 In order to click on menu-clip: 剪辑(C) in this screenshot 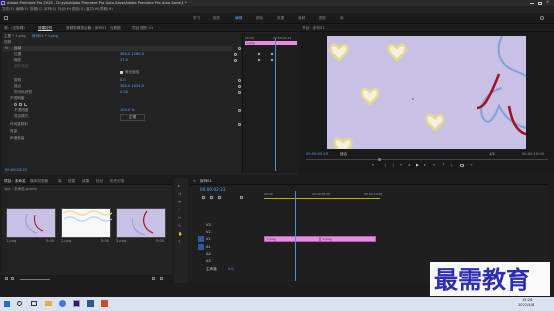, I will do `click(36, 9)`.